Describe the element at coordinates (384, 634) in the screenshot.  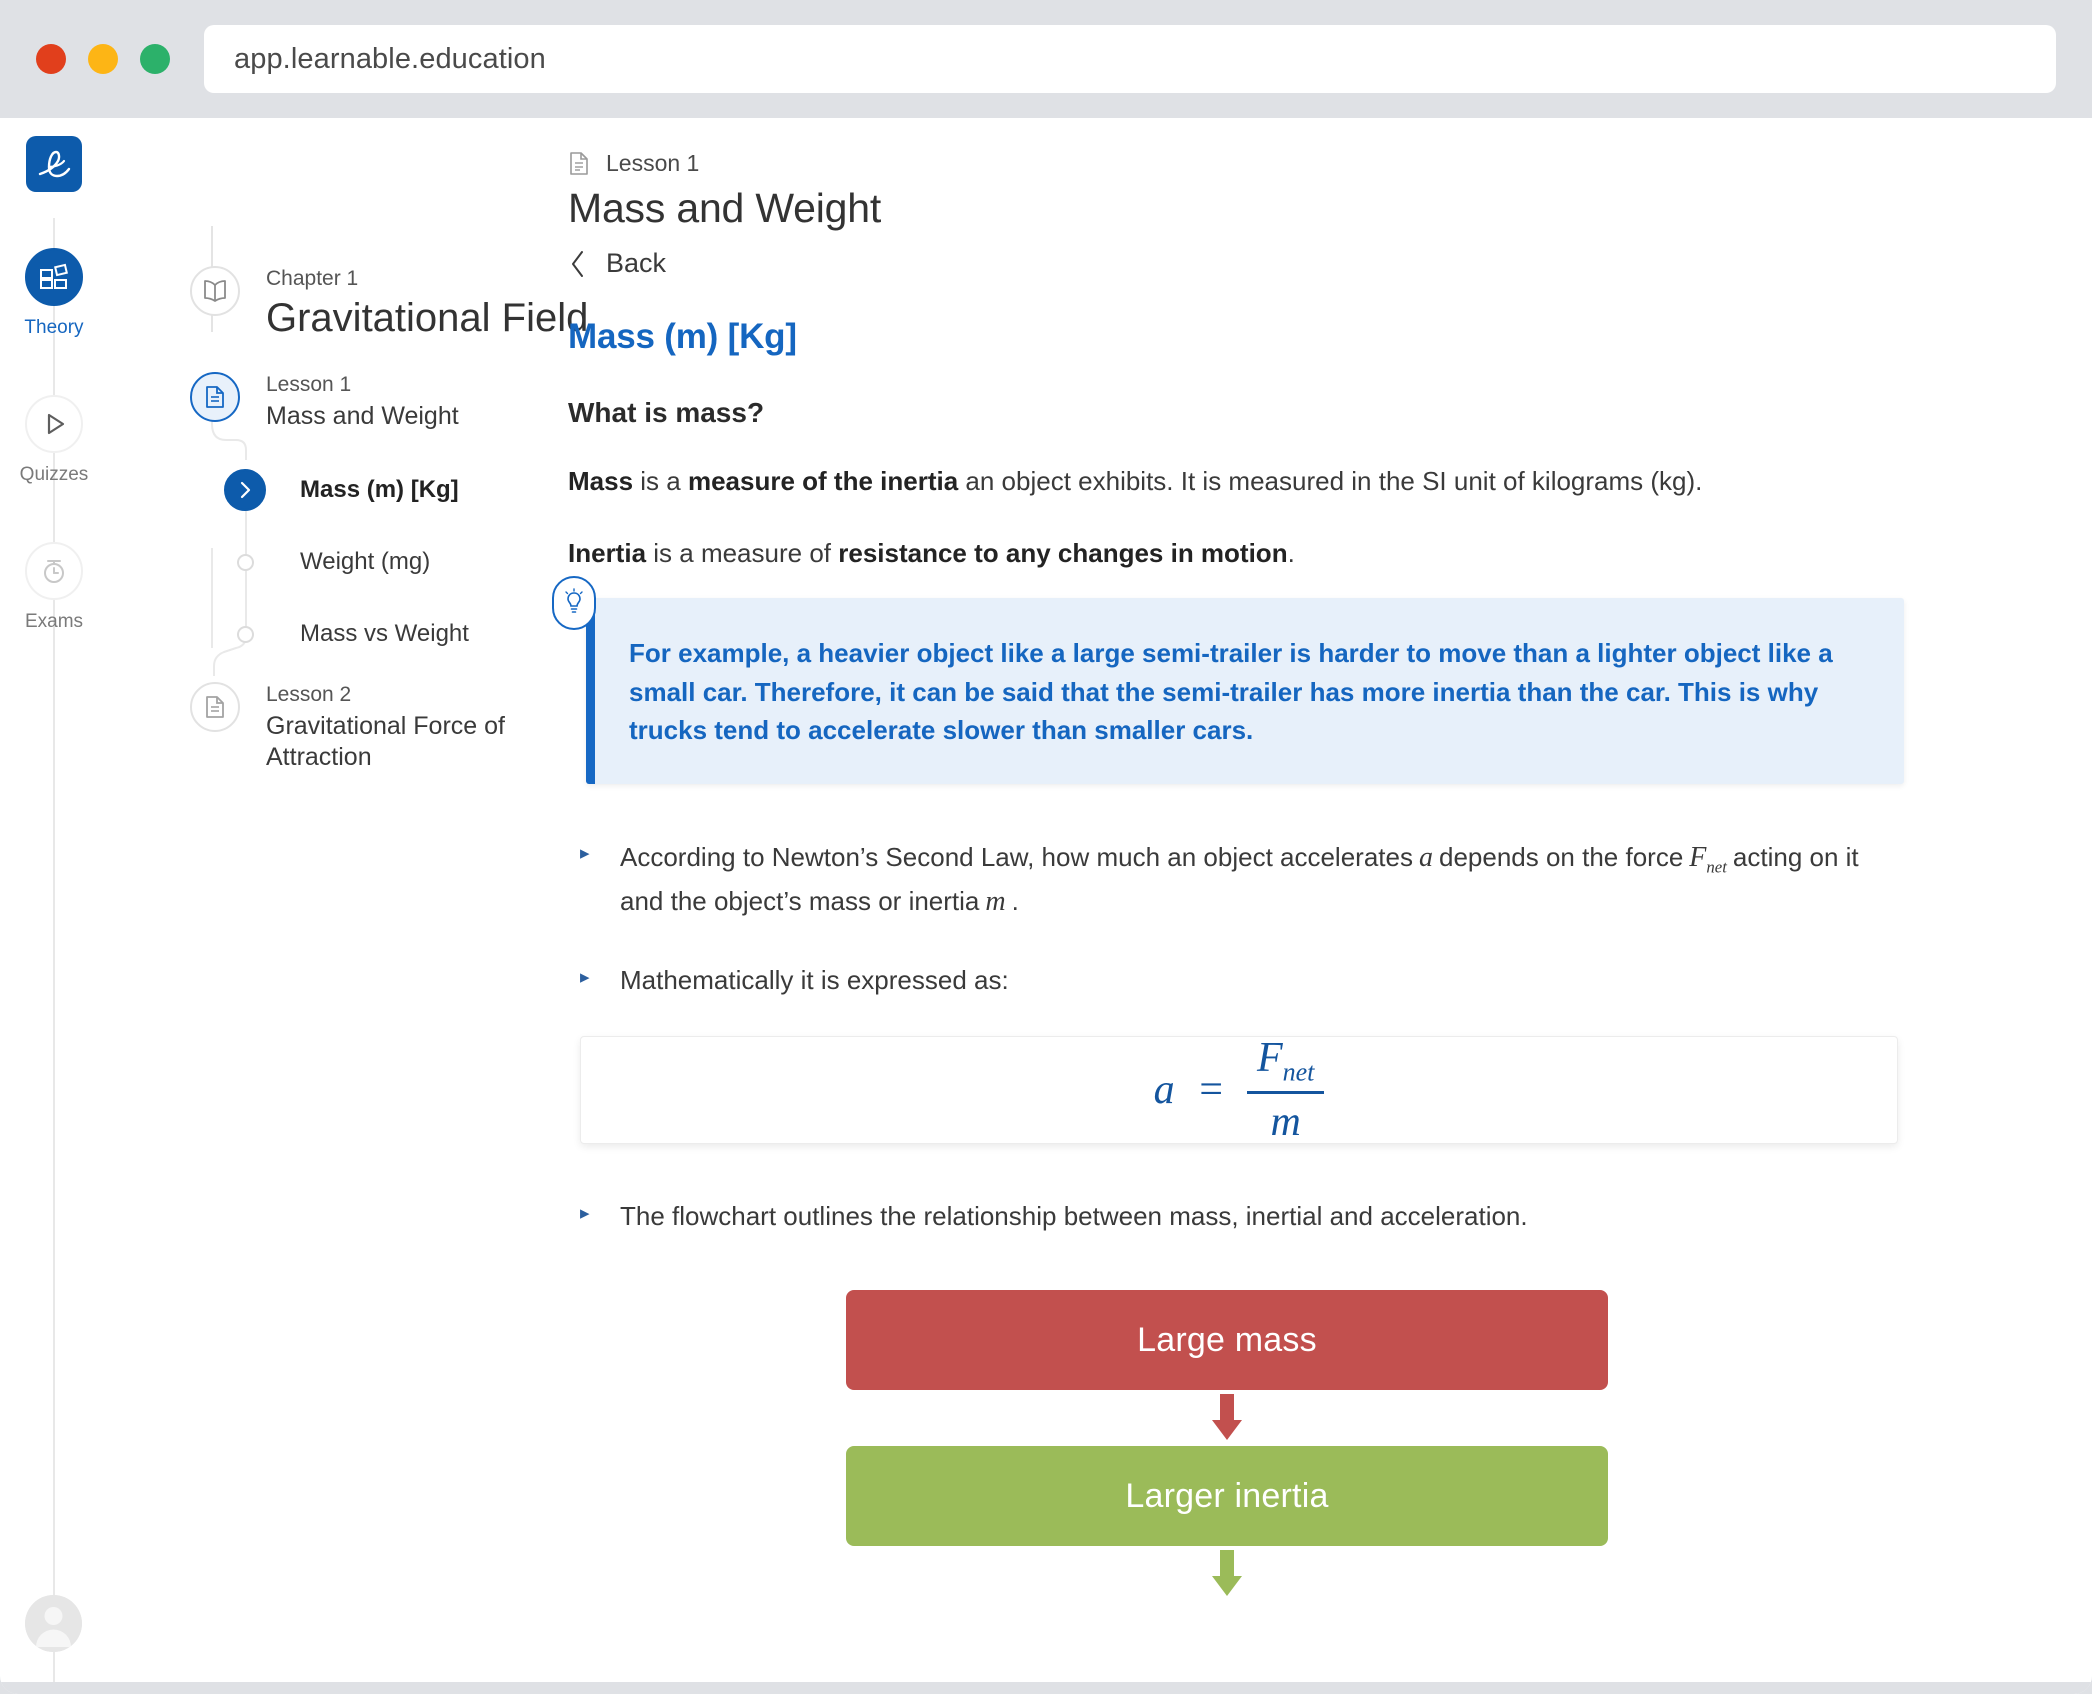
I see `subtopic-label-mass-vs-weight: Mass vs Weight` at that location.